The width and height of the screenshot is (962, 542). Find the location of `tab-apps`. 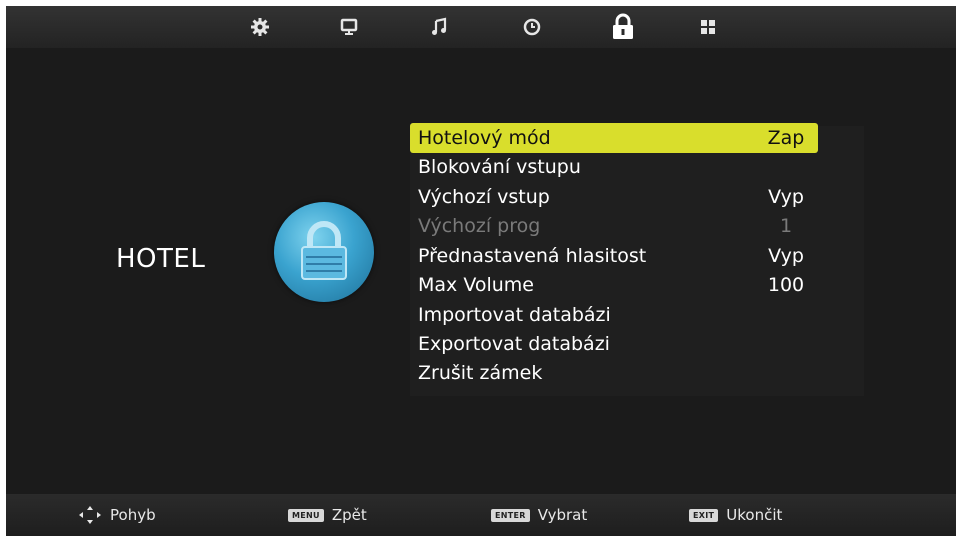

tab-apps is located at coordinates (708, 27).